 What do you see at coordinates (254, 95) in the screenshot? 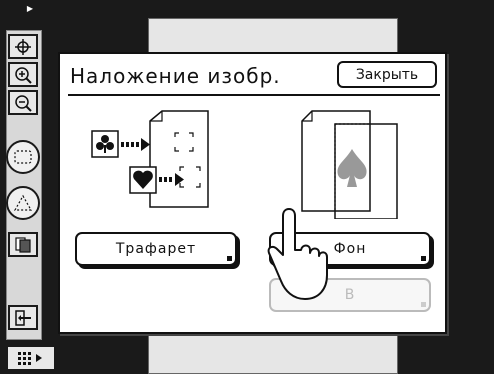
I see `title-divider` at bounding box center [254, 95].